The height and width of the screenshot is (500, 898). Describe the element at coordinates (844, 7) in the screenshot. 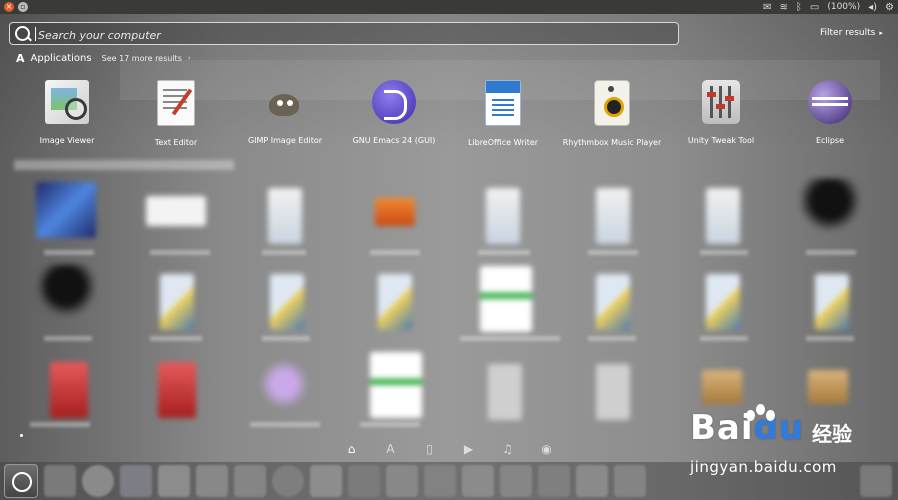

I see `battery-text: (100%)` at that location.